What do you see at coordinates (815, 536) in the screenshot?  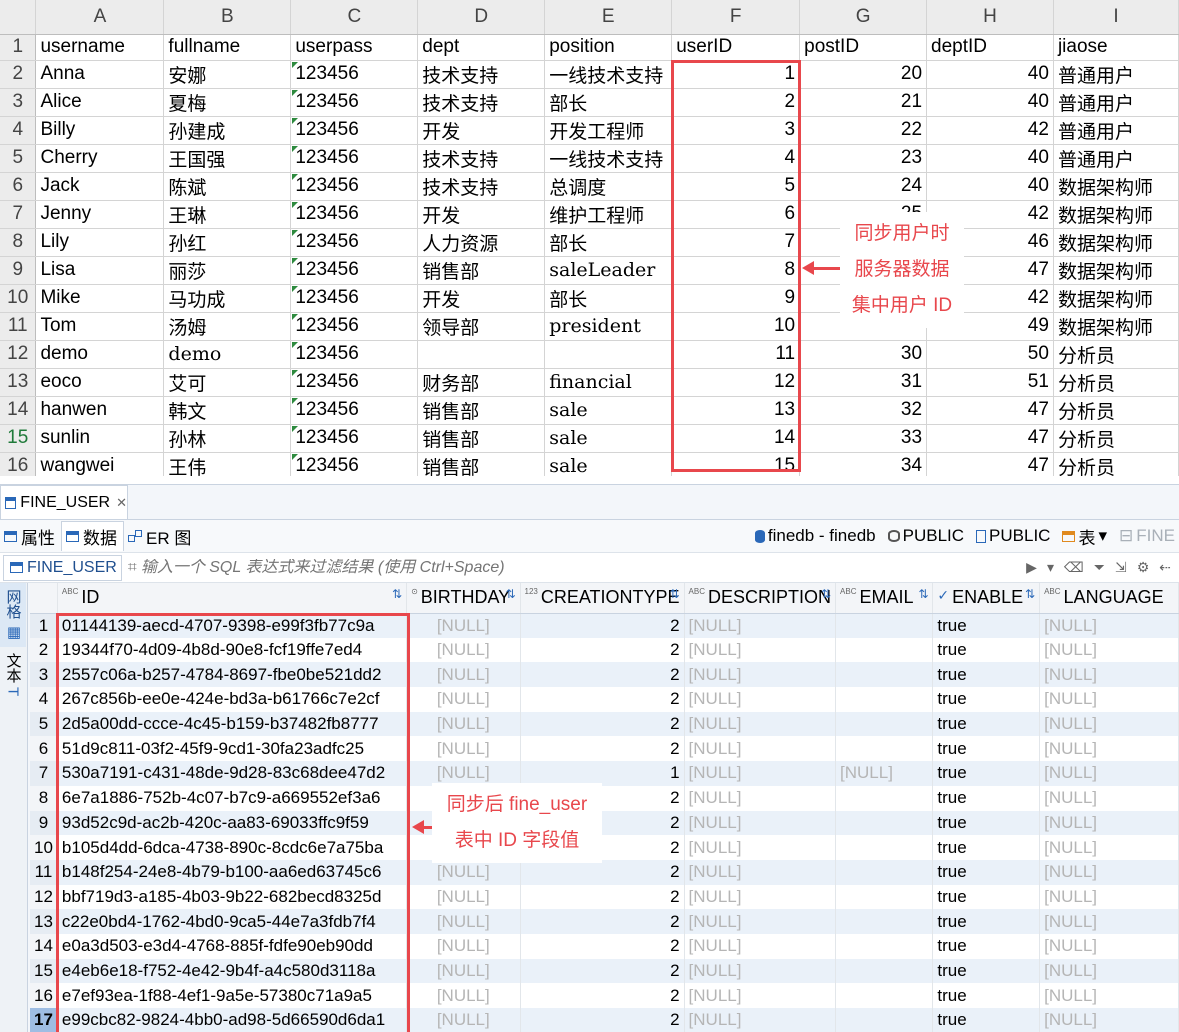 I see `breadcrumb-connection: finedb - finedb` at bounding box center [815, 536].